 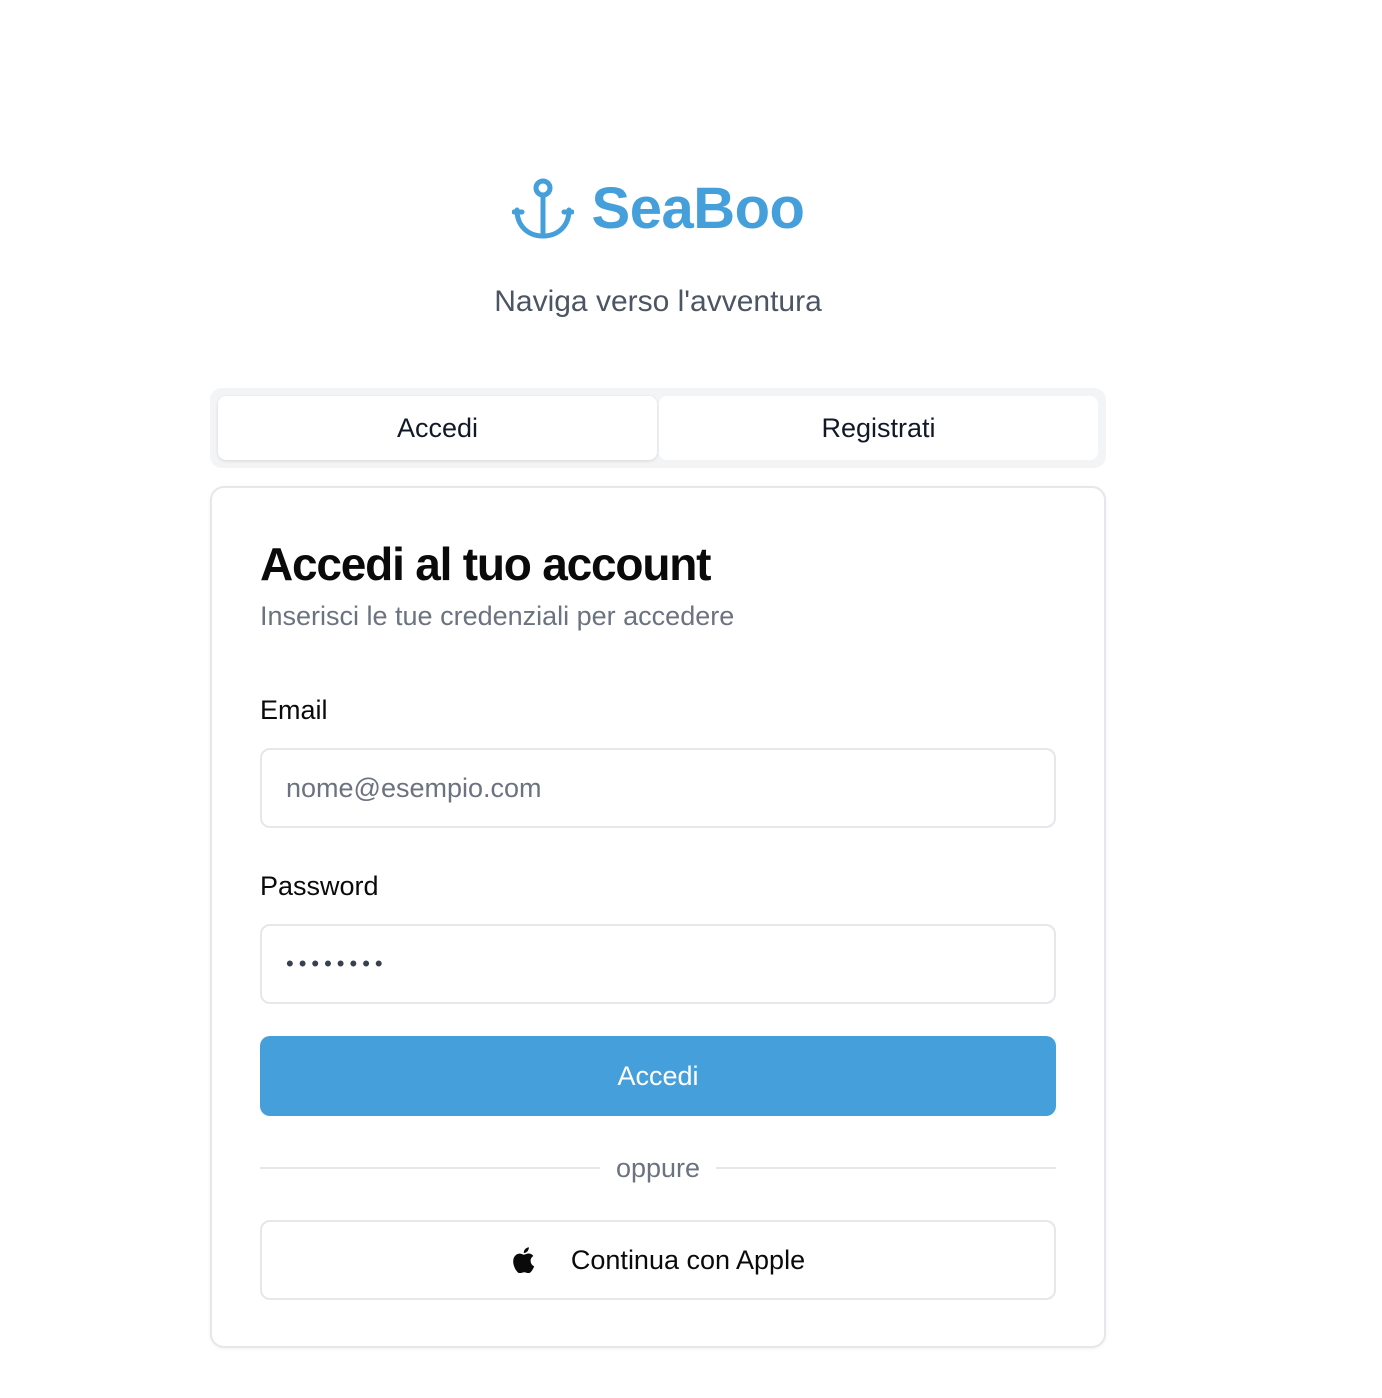 I want to click on tagline: Naviga verso l'avventura, so click(x=658, y=301).